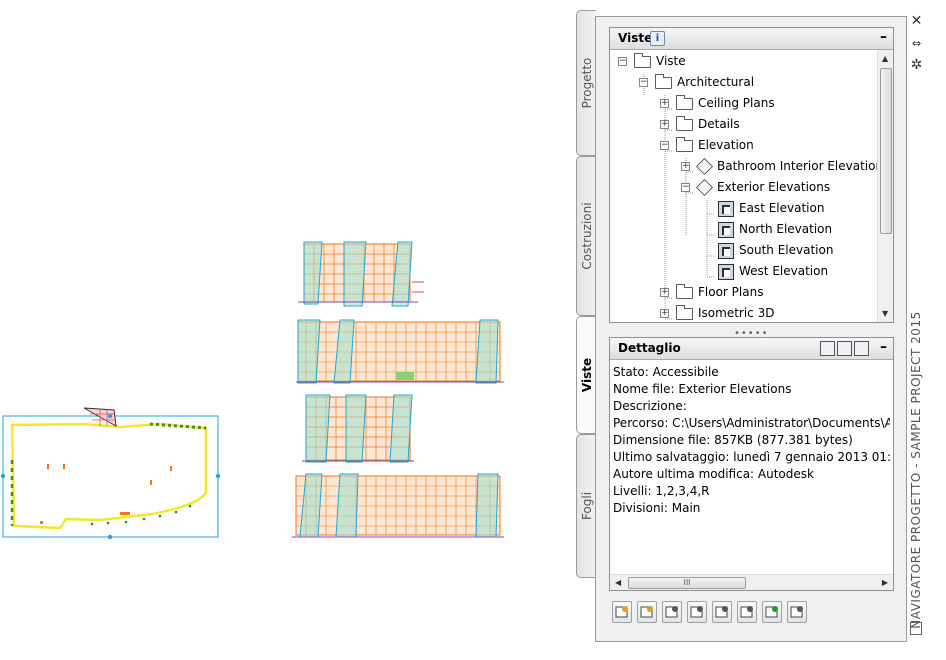 This screenshot has width=946, height=660. Describe the element at coordinates (736, 103) in the screenshot. I see `tree-item-label: Ceiling Plans` at that location.